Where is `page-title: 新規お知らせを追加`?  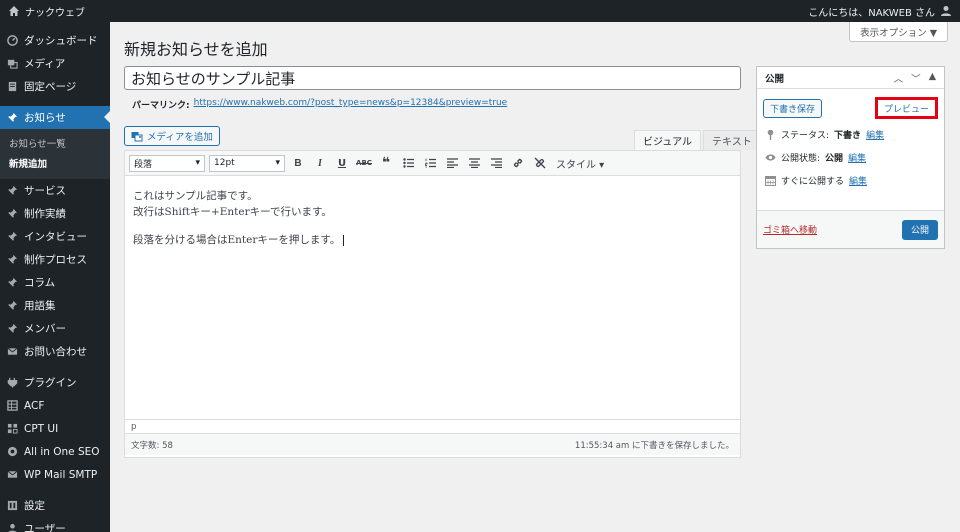 page-title: 新規お知らせを追加 is located at coordinates (196, 49).